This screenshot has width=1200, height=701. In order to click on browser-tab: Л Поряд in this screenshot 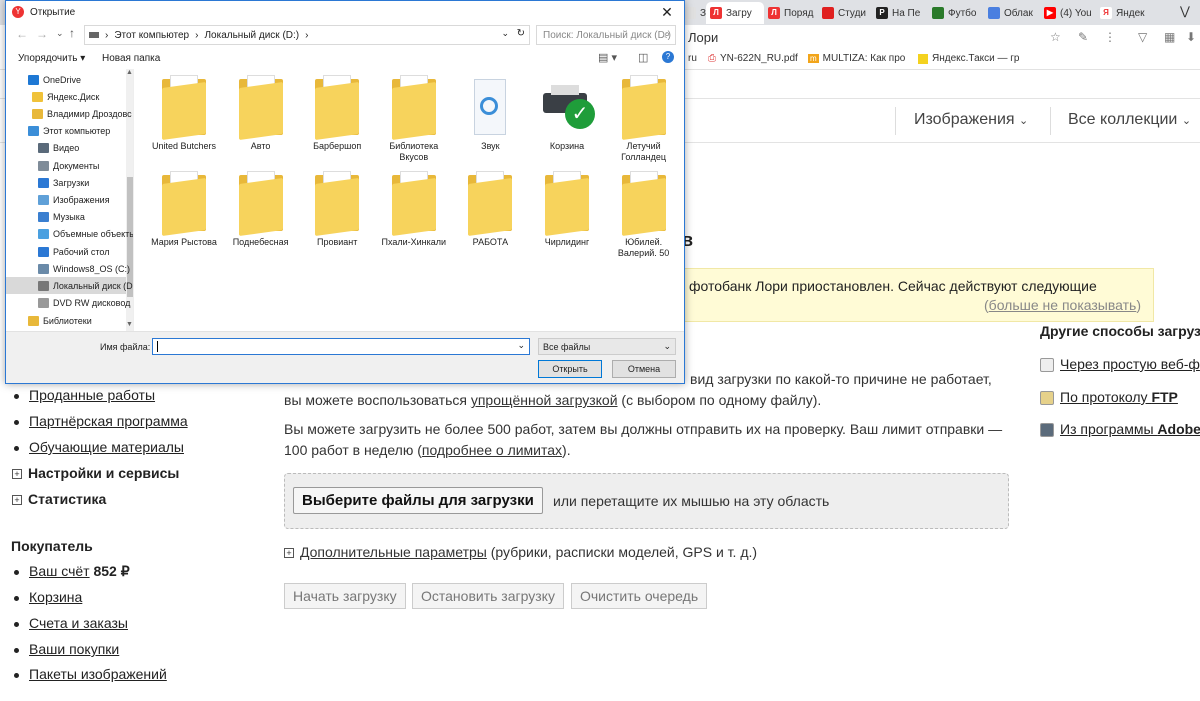, I will do `click(791, 13)`.